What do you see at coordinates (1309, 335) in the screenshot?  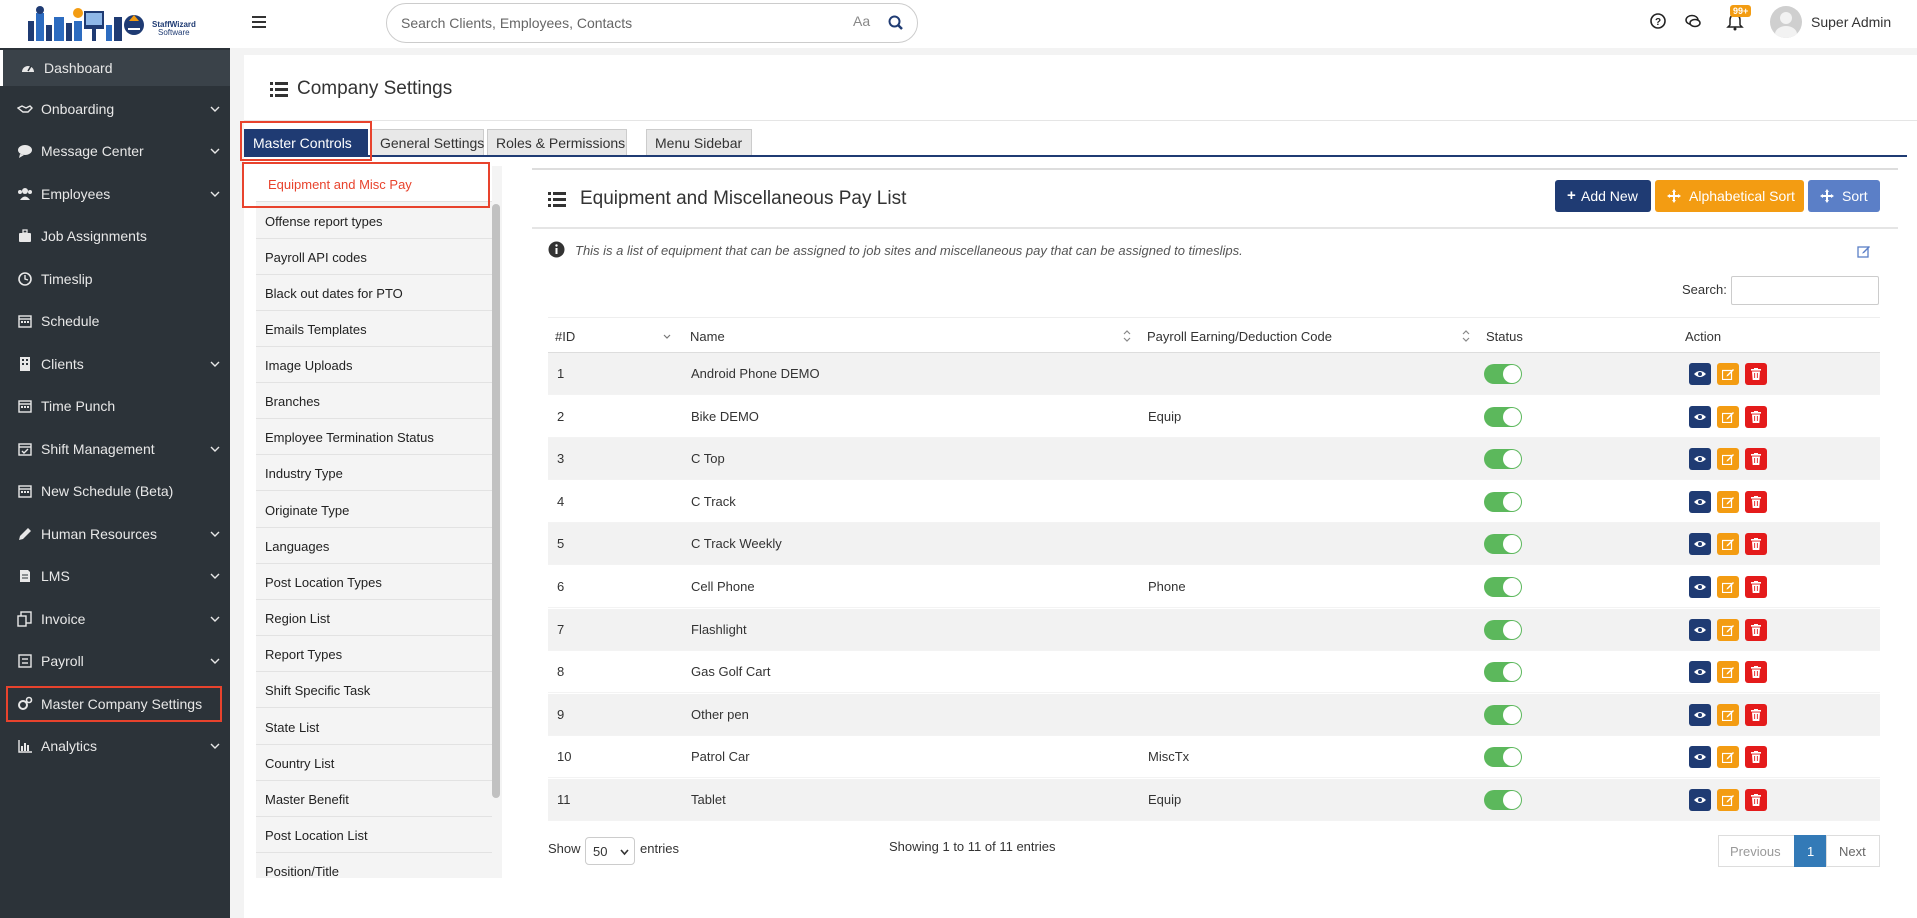 I see `column-header-payroll-code: Payroll Earning/Deduction Code` at bounding box center [1309, 335].